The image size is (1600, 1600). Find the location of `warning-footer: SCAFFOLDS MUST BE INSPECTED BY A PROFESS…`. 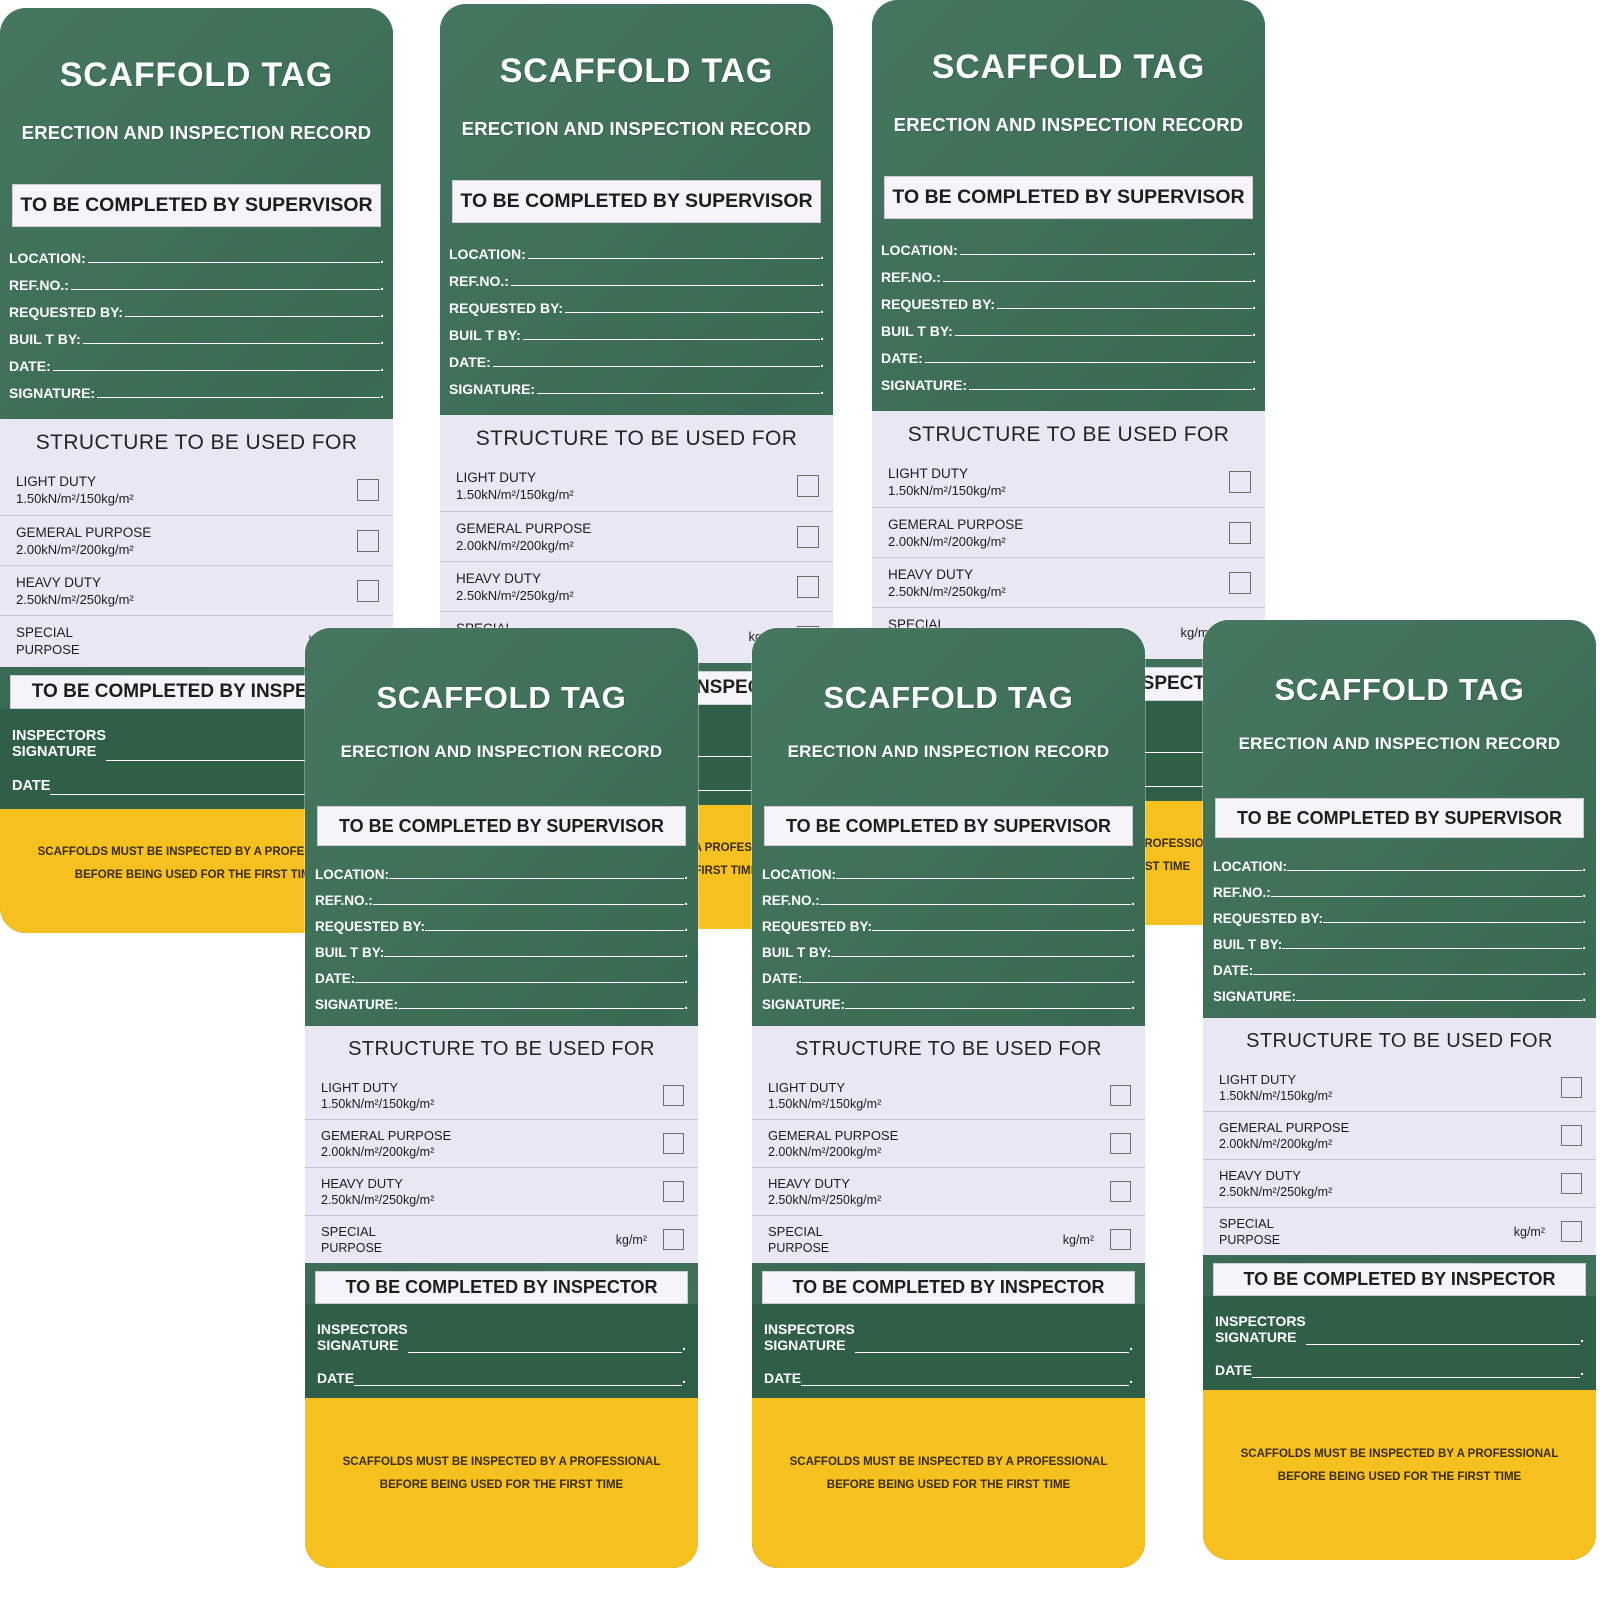

warning-footer: SCAFFOLDS MUST BE INSPECTED BY A PROFESS… is located at coordinates (501, 1483).